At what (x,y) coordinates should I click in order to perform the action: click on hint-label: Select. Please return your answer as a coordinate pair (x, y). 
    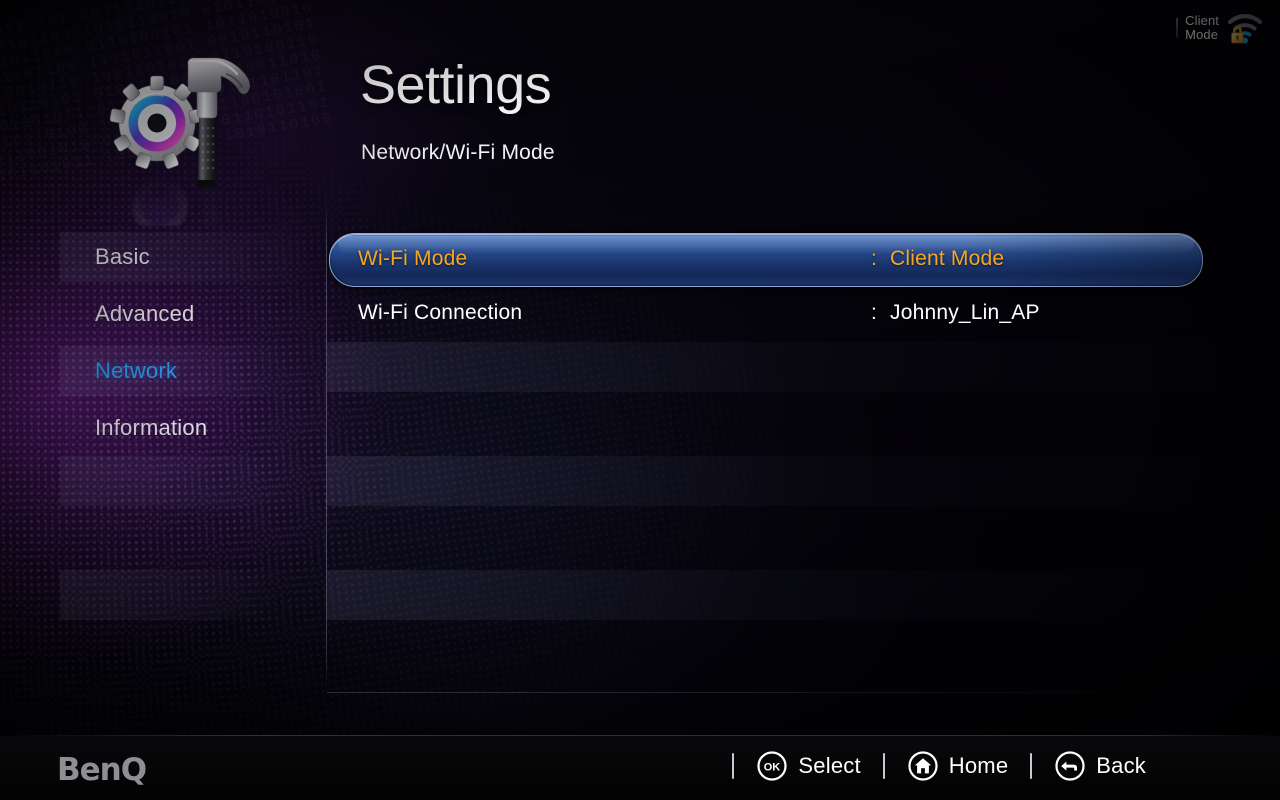
    Looking at the image, I should click on (829, 765).